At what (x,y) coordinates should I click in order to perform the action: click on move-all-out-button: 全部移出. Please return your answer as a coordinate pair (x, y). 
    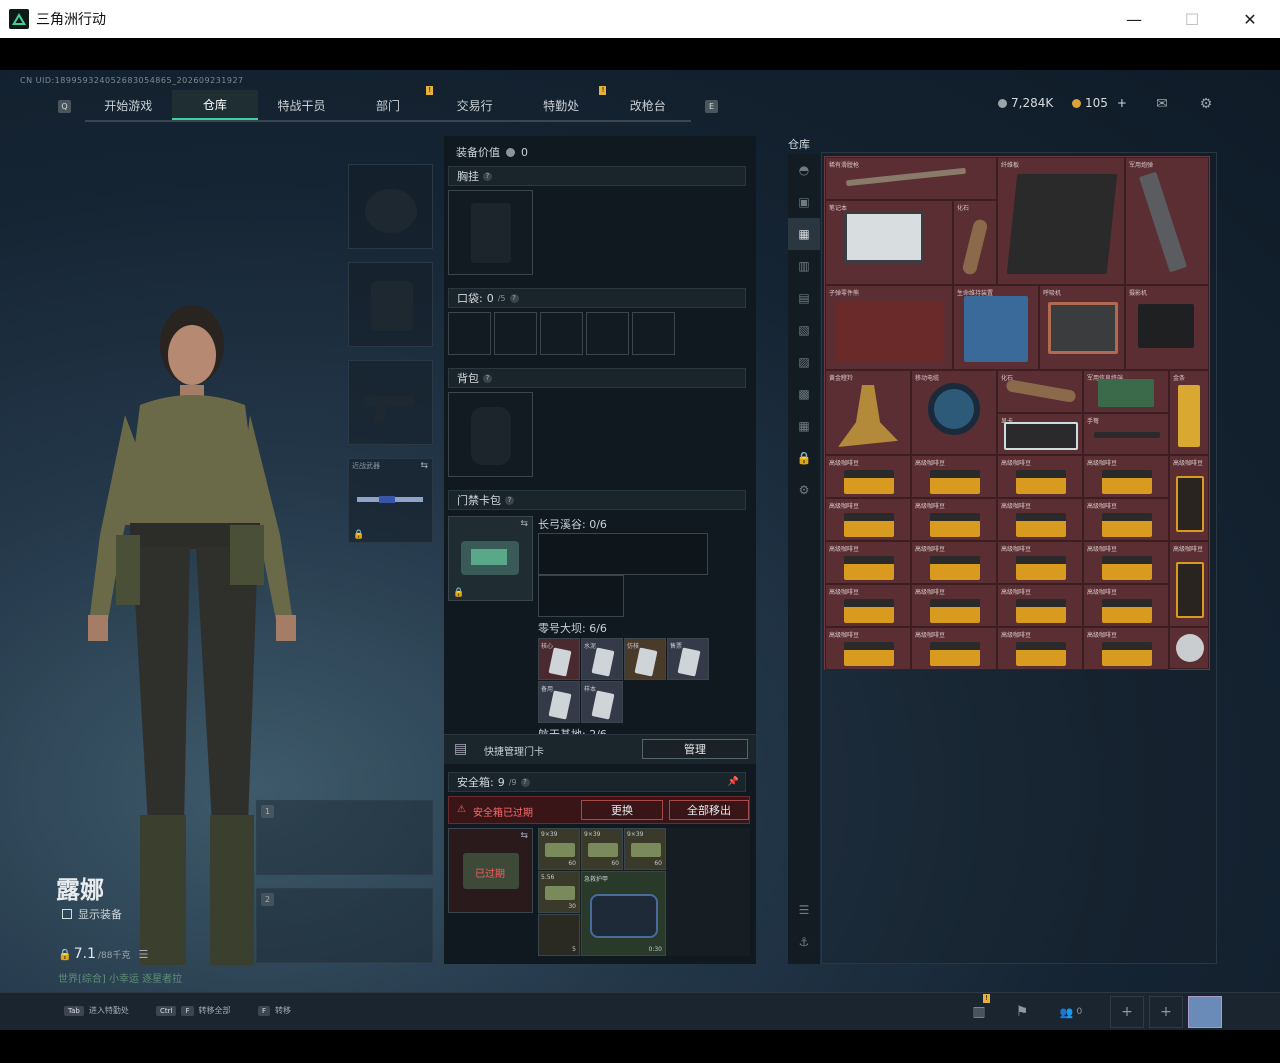
    Looking at the image, I should click on (709, 810).